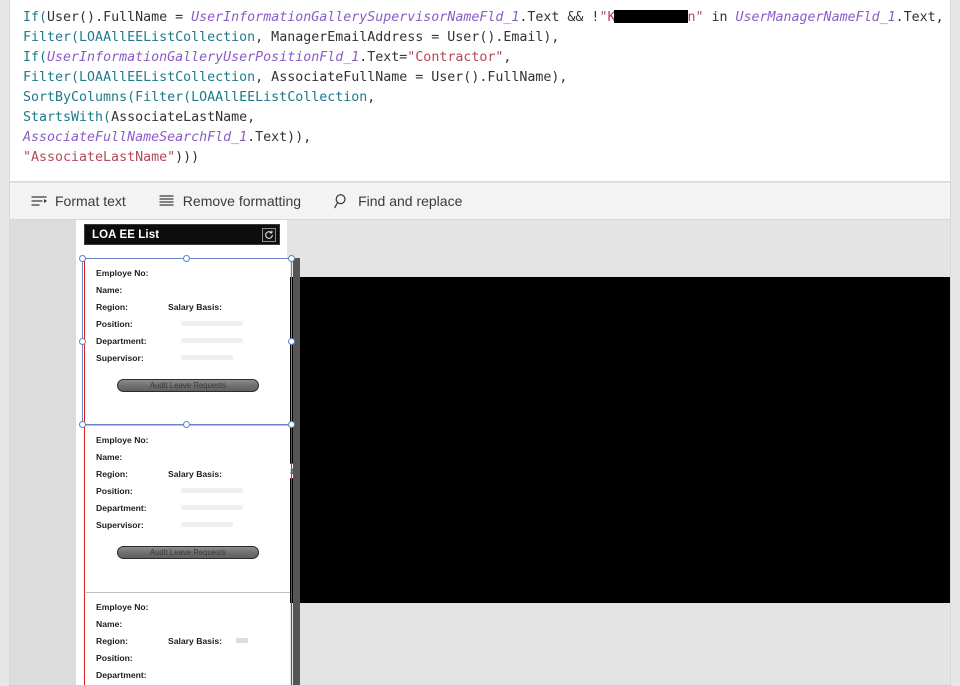 The width and height of the screenshot is (960, 686). What do you see at coordinates (183, 117) in the screenshot?
I see `formula-token: AssociateLastName,` at bounding box center [183, 117].